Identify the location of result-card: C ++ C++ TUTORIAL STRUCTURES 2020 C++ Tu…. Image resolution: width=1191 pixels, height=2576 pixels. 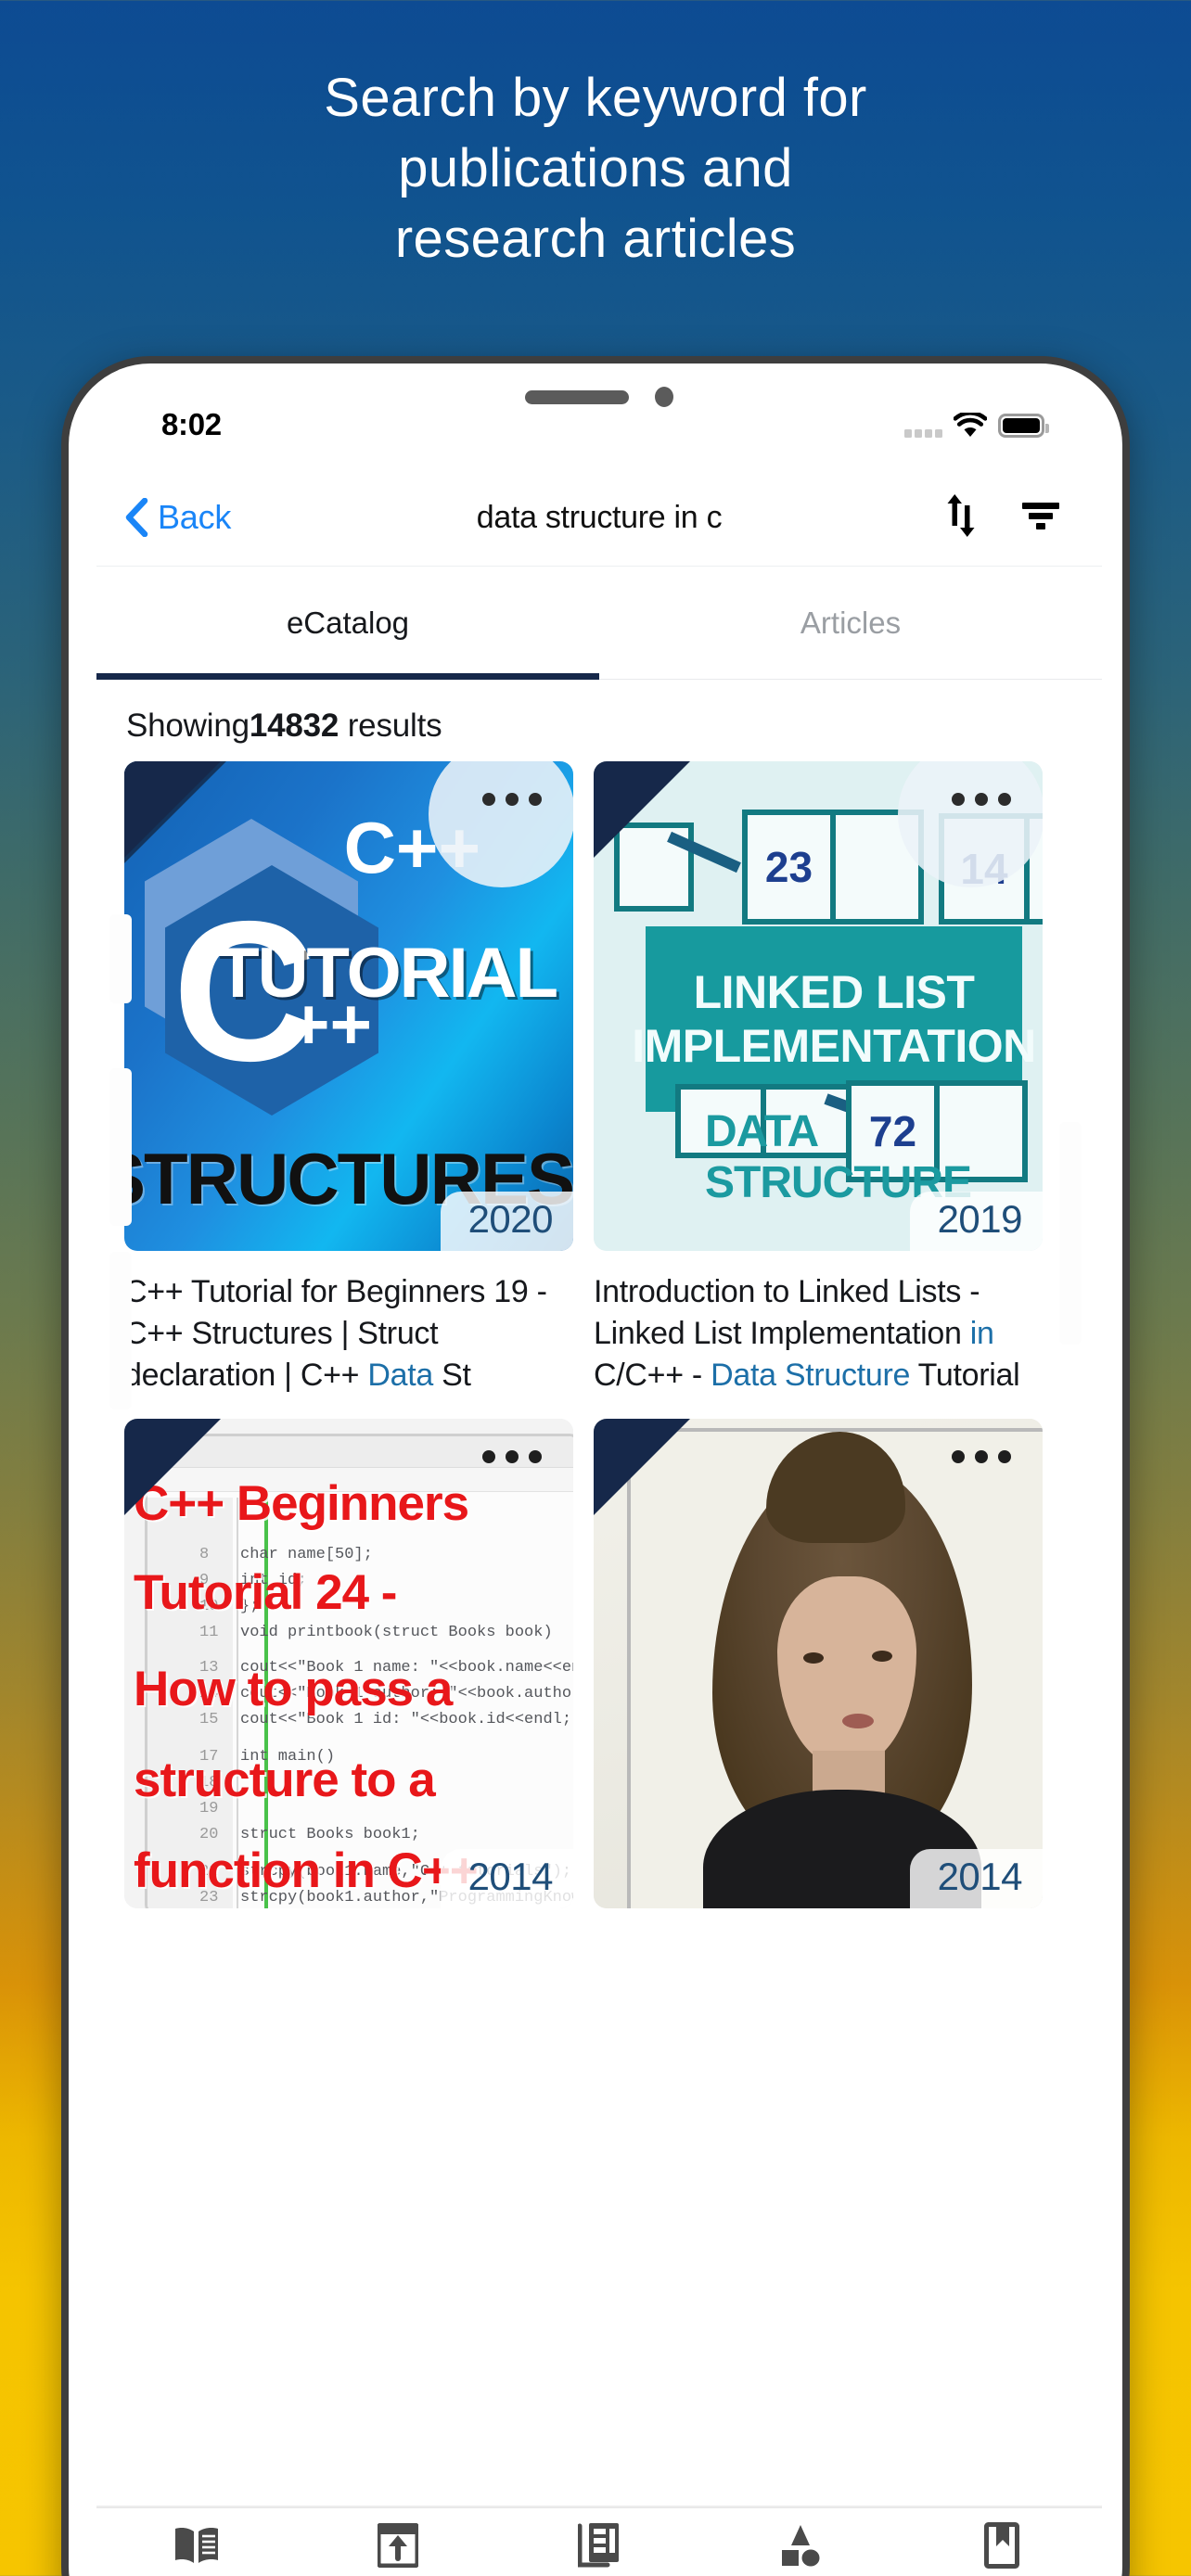
(348, 1078).